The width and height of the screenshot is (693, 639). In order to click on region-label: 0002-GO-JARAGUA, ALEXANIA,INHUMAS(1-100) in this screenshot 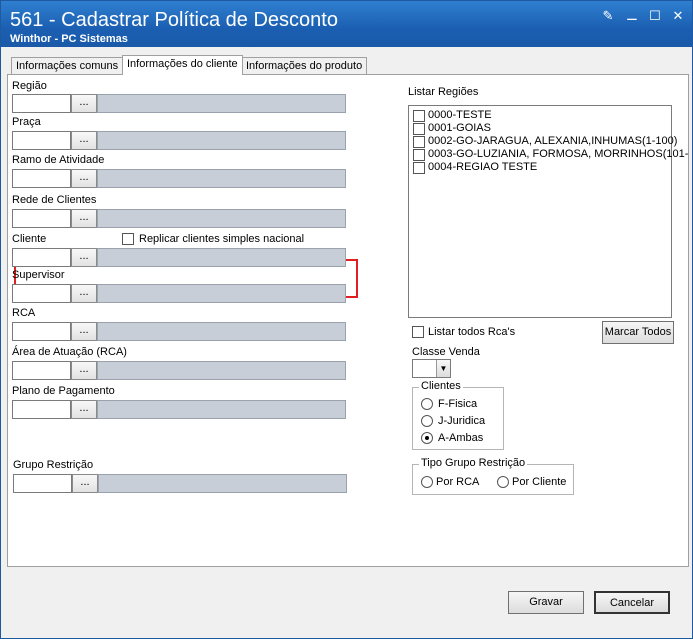, I will do `click(553, 141)`.